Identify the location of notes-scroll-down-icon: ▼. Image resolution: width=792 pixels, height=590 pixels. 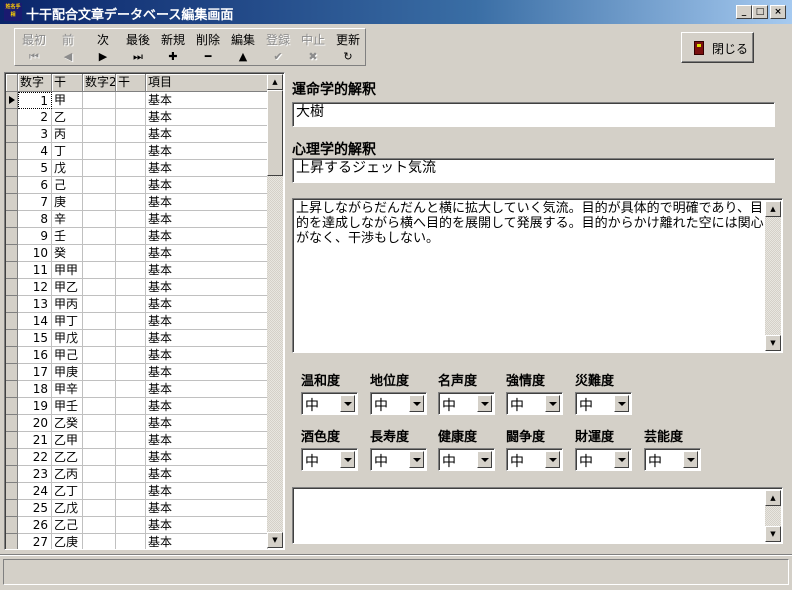
(773, 534).